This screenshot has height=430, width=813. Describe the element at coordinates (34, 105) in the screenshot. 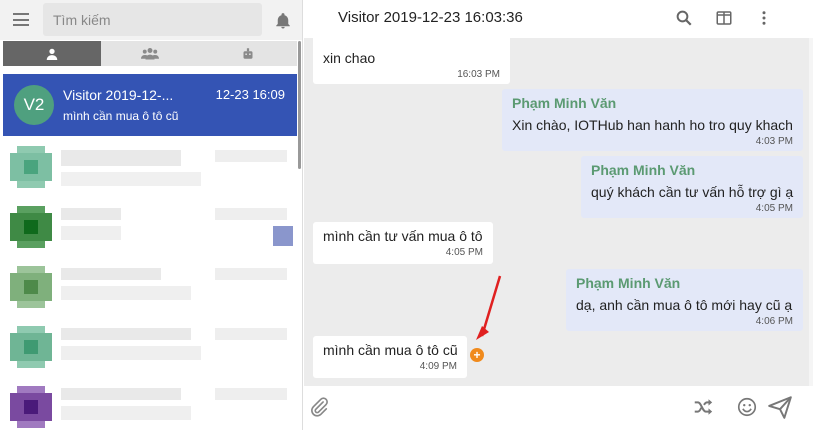

I see `avatar: V2` at that location.